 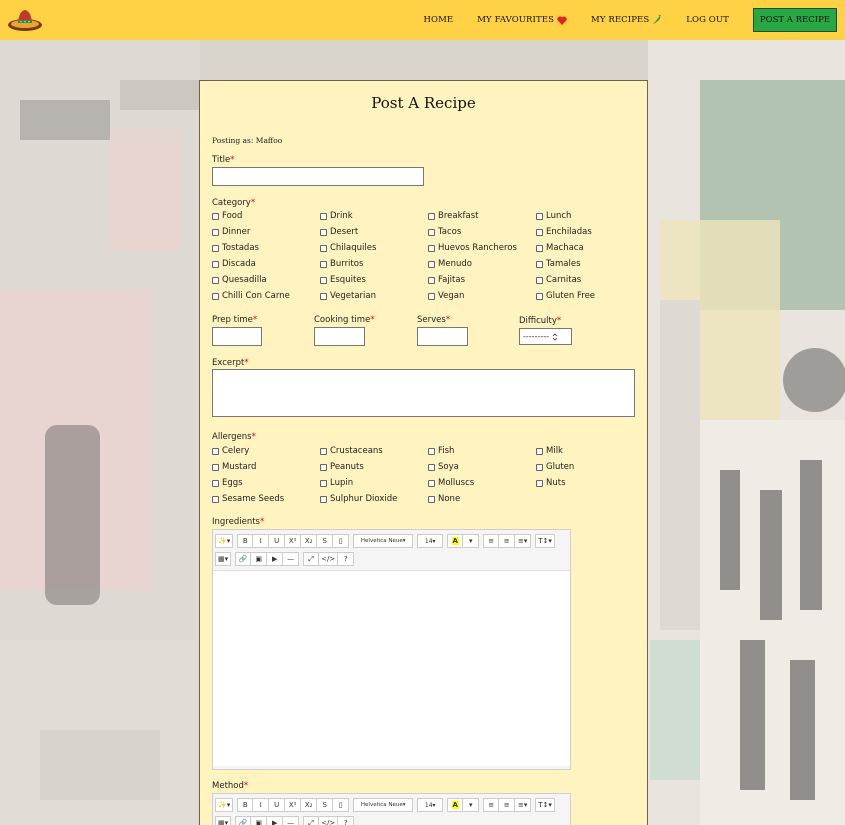 I want to click on category-option-fajitas: Fajitas, so click(x=446, y=280).